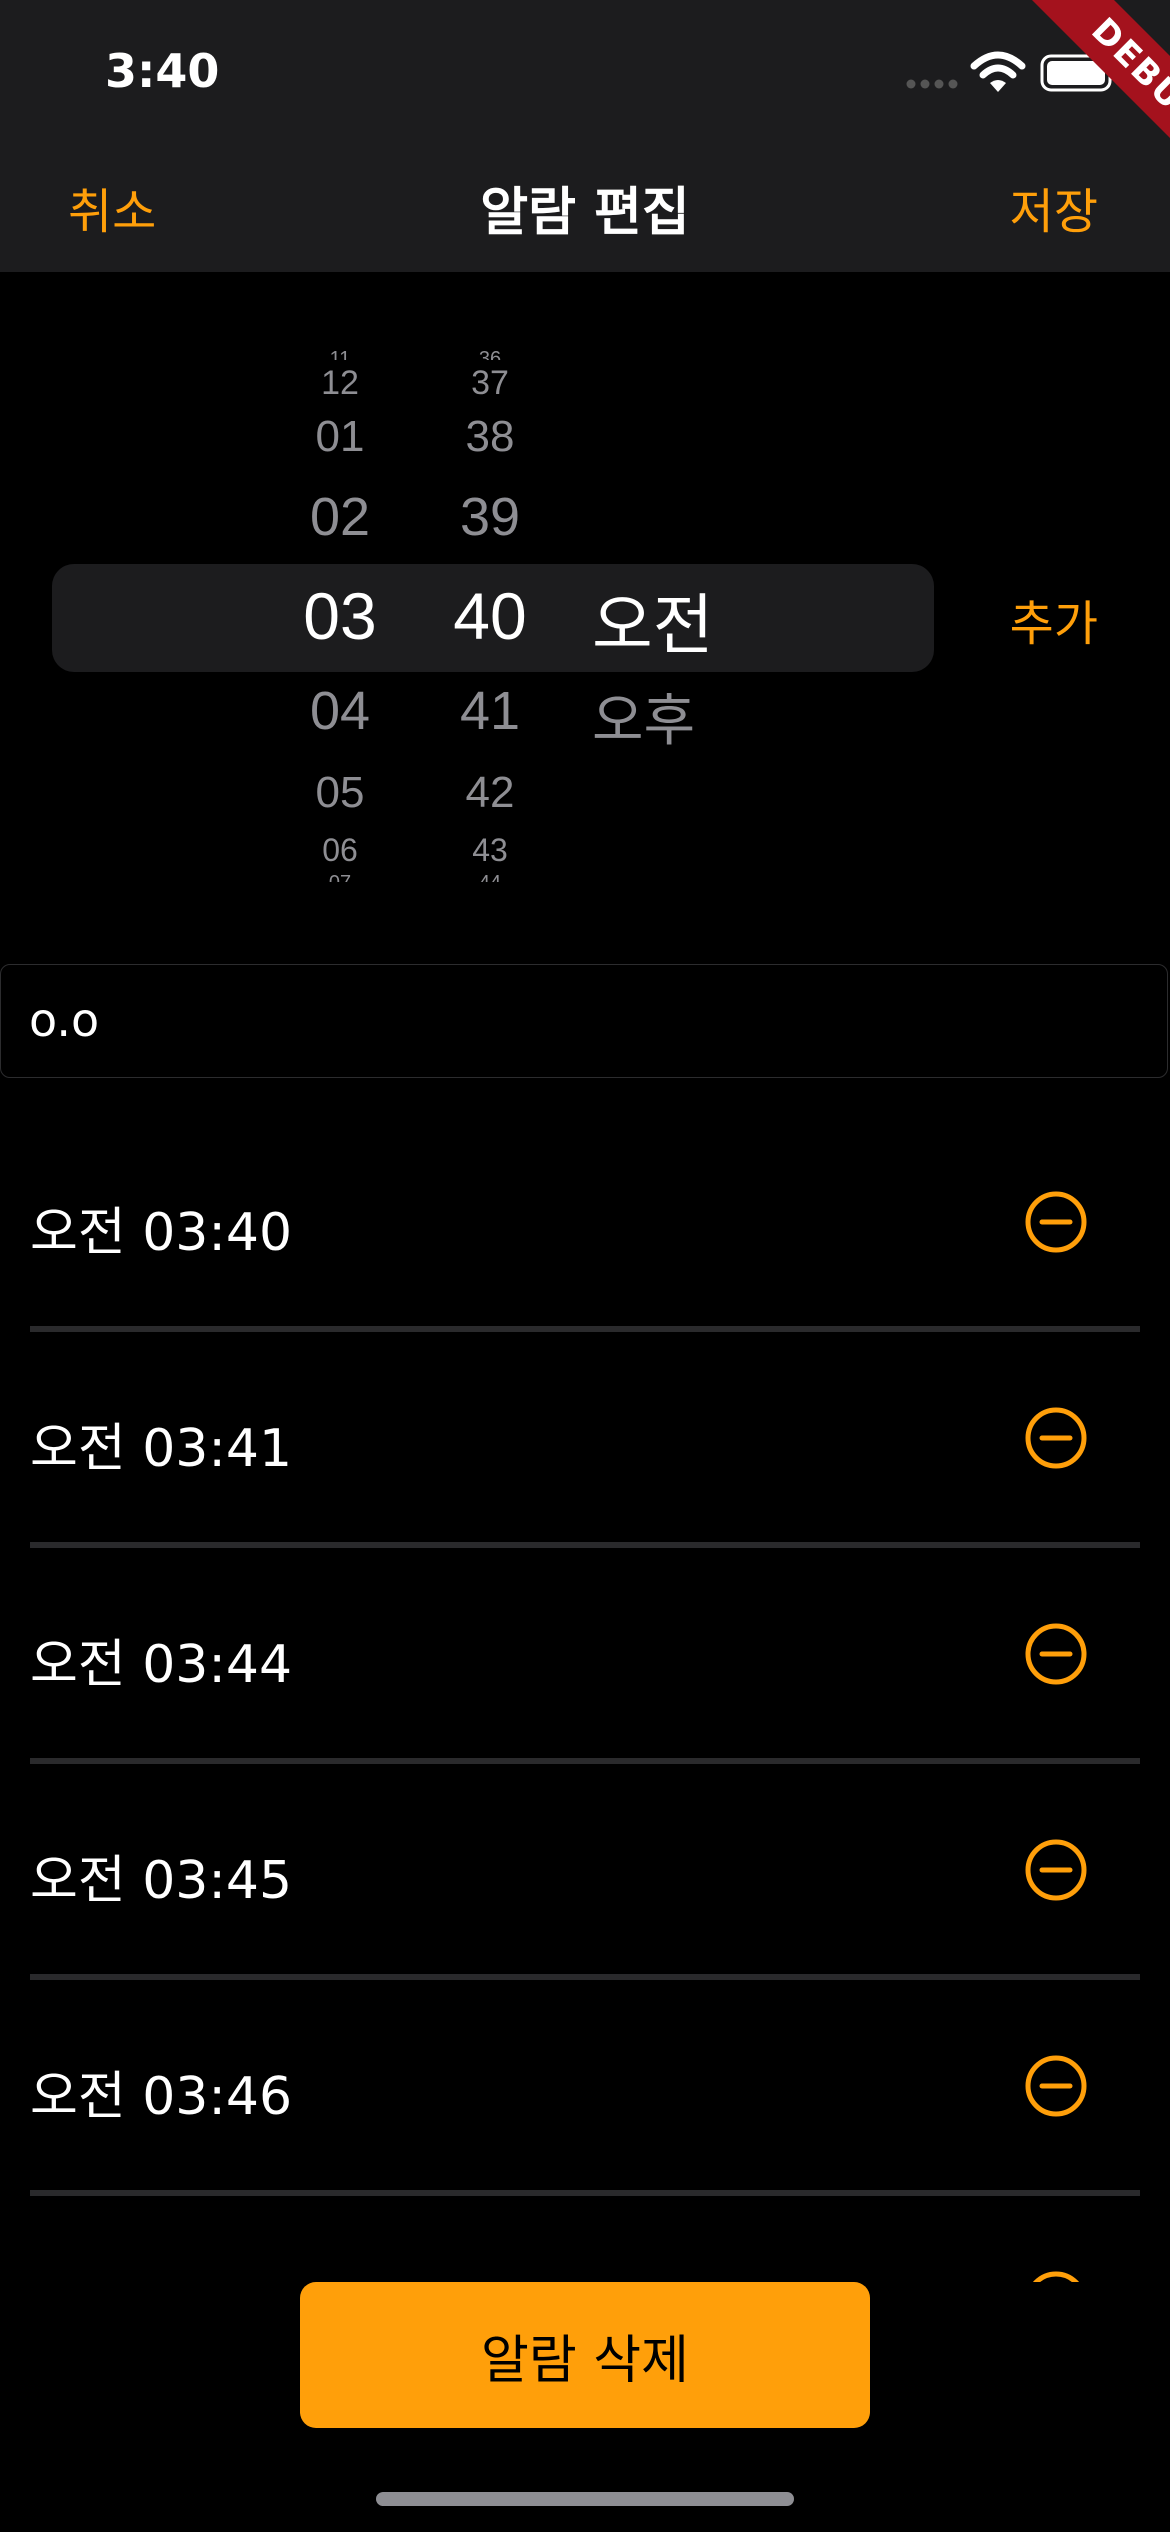  Describe the element at coordinates (490, 437) in the screenshot. I see `minute-option: 38` at that location.